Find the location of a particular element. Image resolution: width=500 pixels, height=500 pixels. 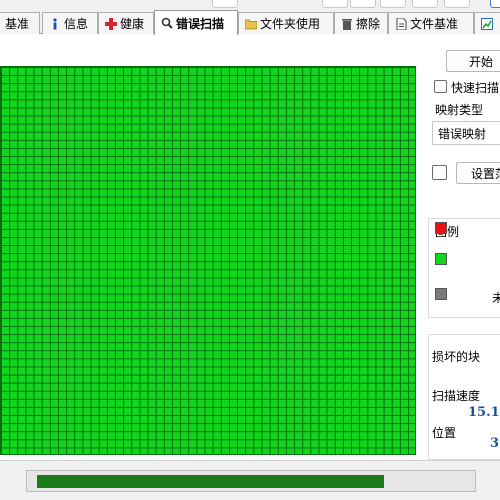

magnifier-icon is located at coordinates (167, 23).